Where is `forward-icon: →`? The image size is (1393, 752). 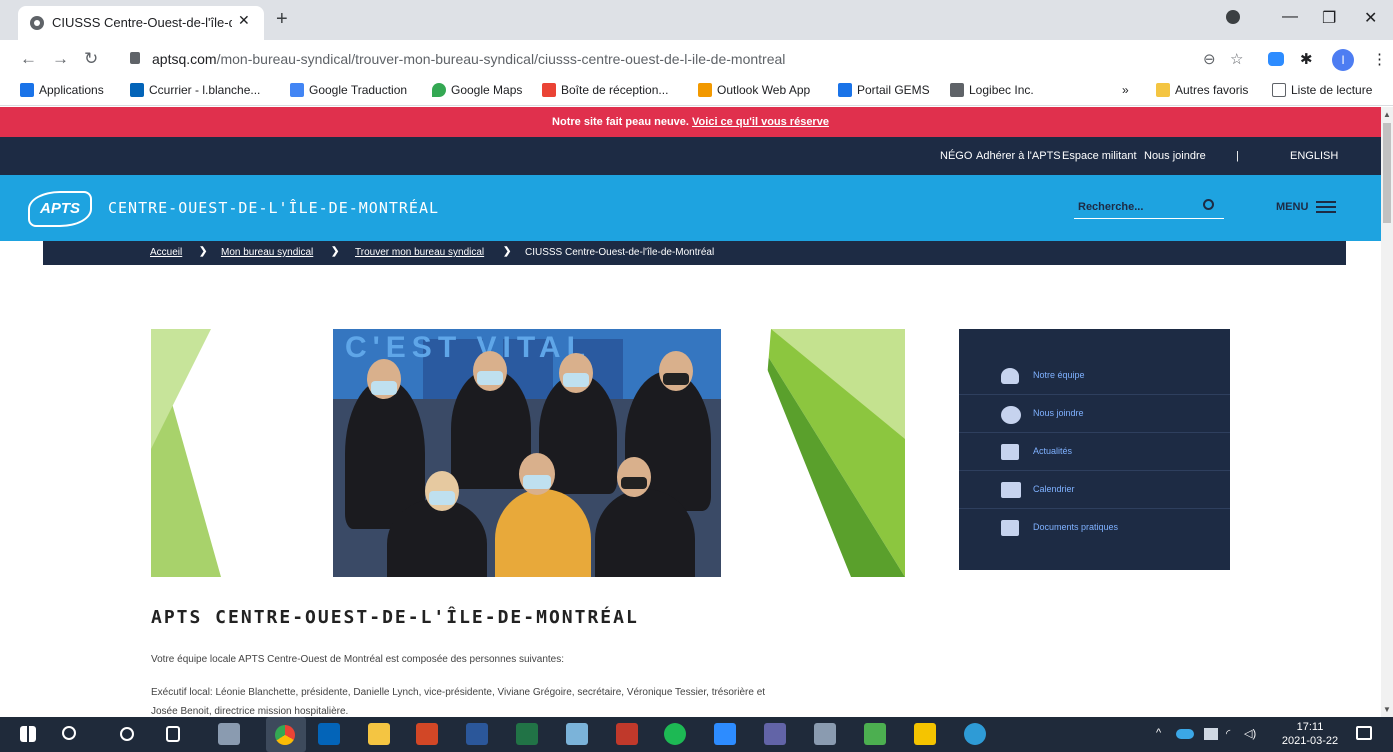 forward-icon: → is located at coordinates (60, 59).